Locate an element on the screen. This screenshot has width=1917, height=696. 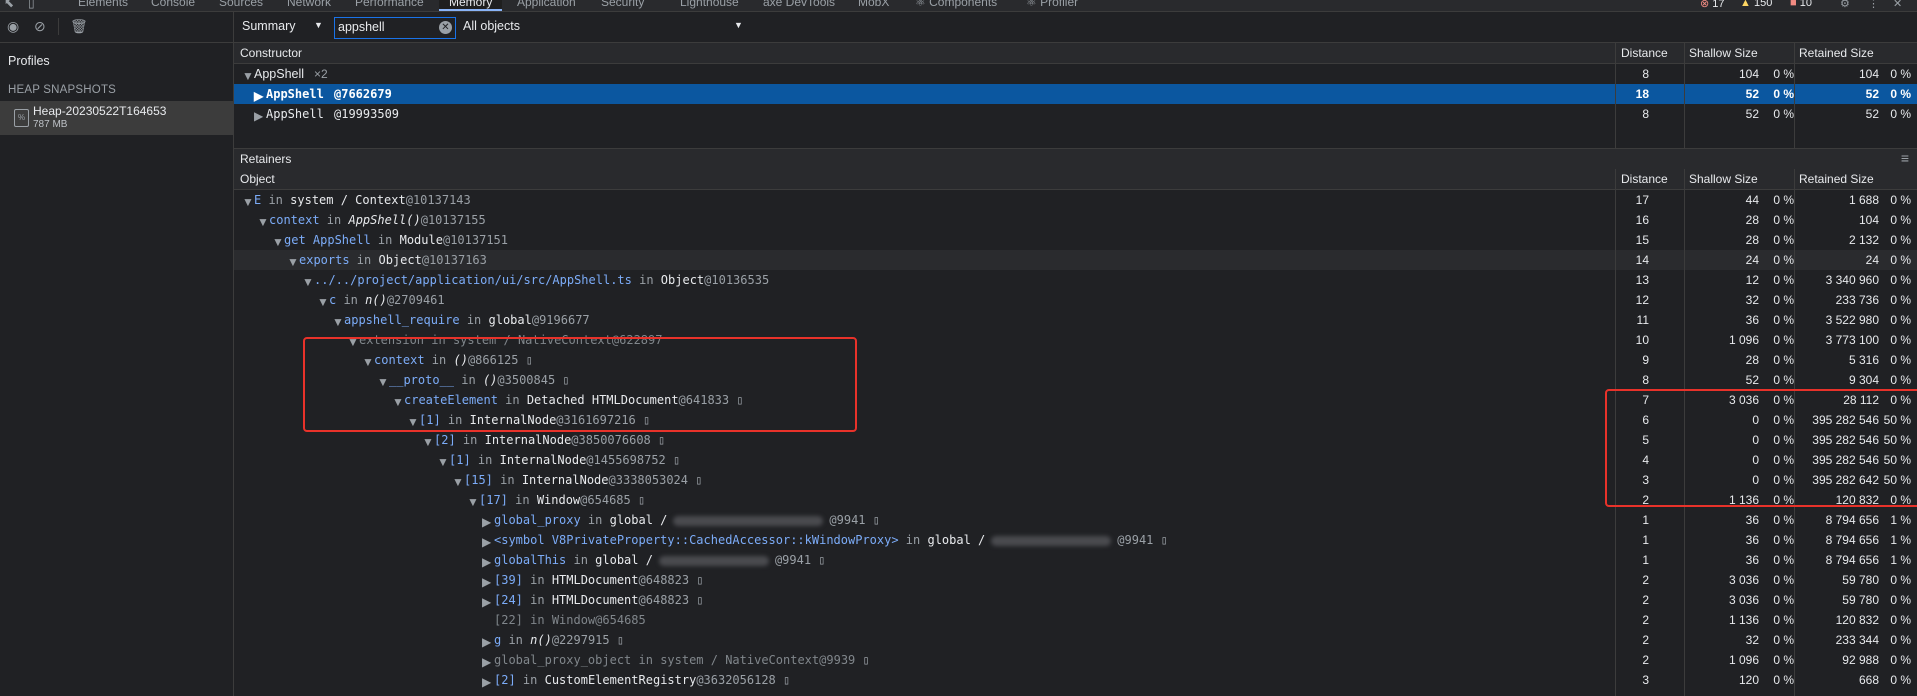
object-id: @3338053024 is located at coordinates (648, 480).